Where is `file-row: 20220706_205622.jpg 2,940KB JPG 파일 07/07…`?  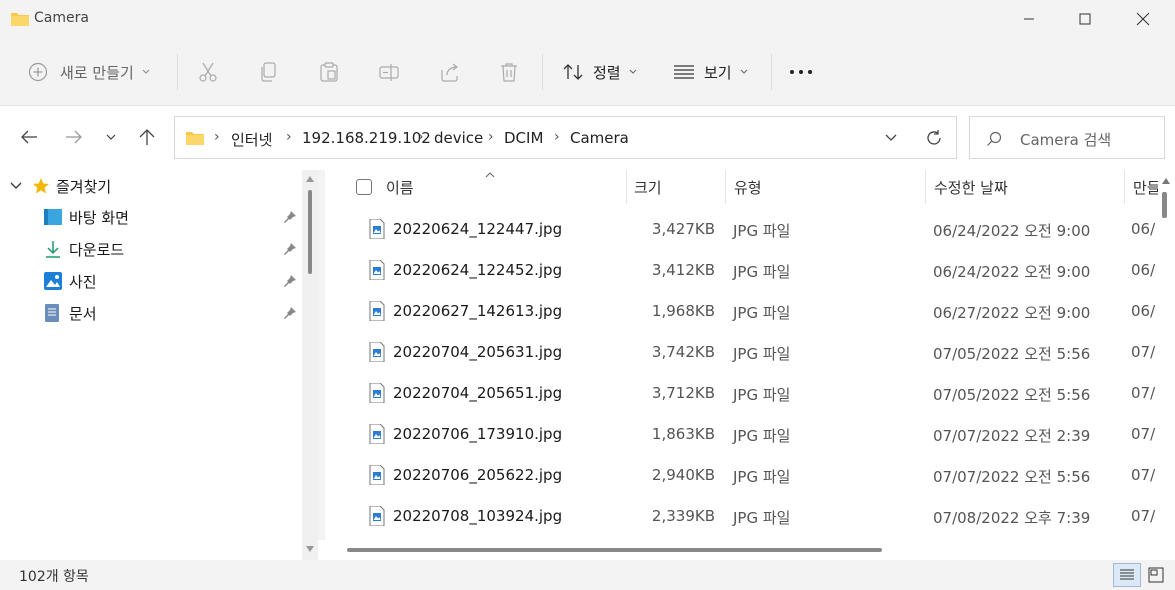
file-row: 20220706_205622.jpg 2,940KB JPG 파일 07/07… is located at coordinates (742, 475).